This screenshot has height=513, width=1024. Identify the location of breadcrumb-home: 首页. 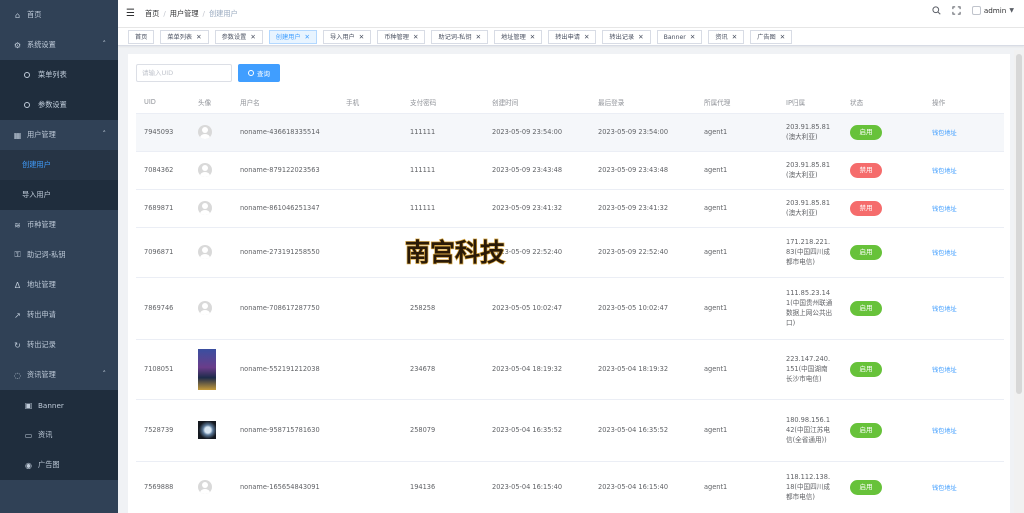
(152, 14).